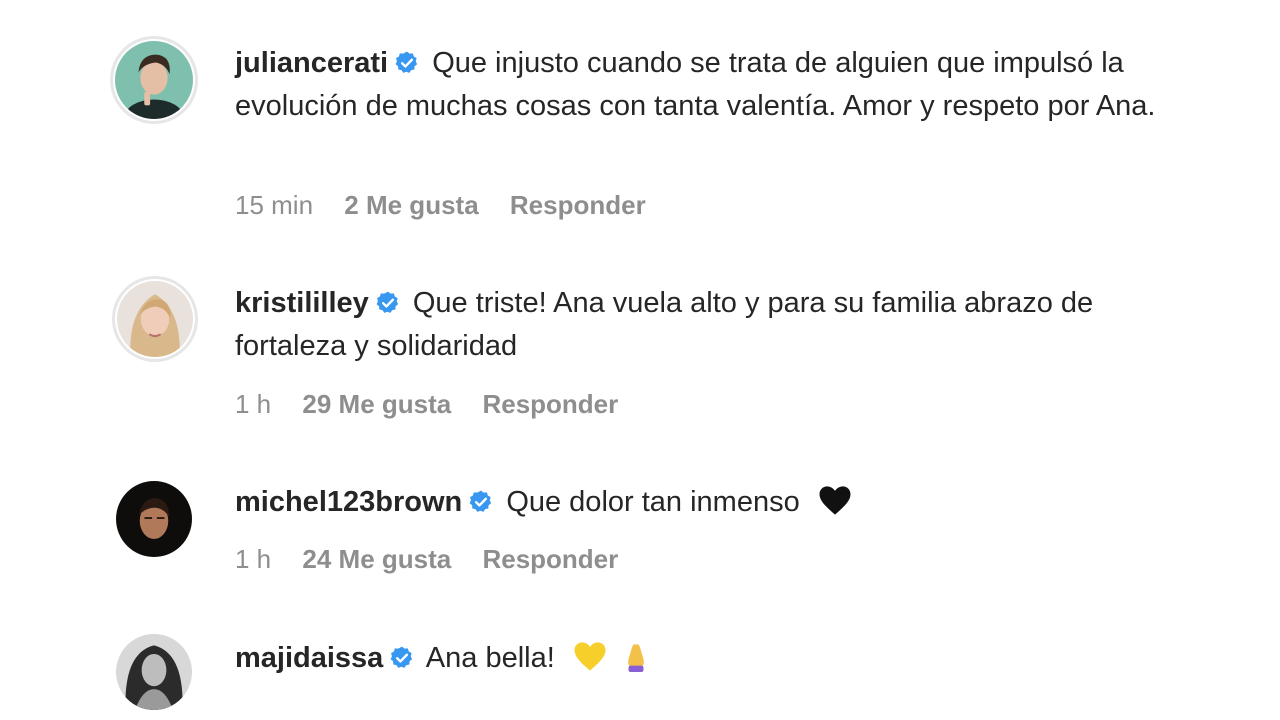 The width and height of the screenshot is (1280, 720). Describe the element at coordinates (311, 63) in the screenshot. I see `username: juliancerati` at that location.